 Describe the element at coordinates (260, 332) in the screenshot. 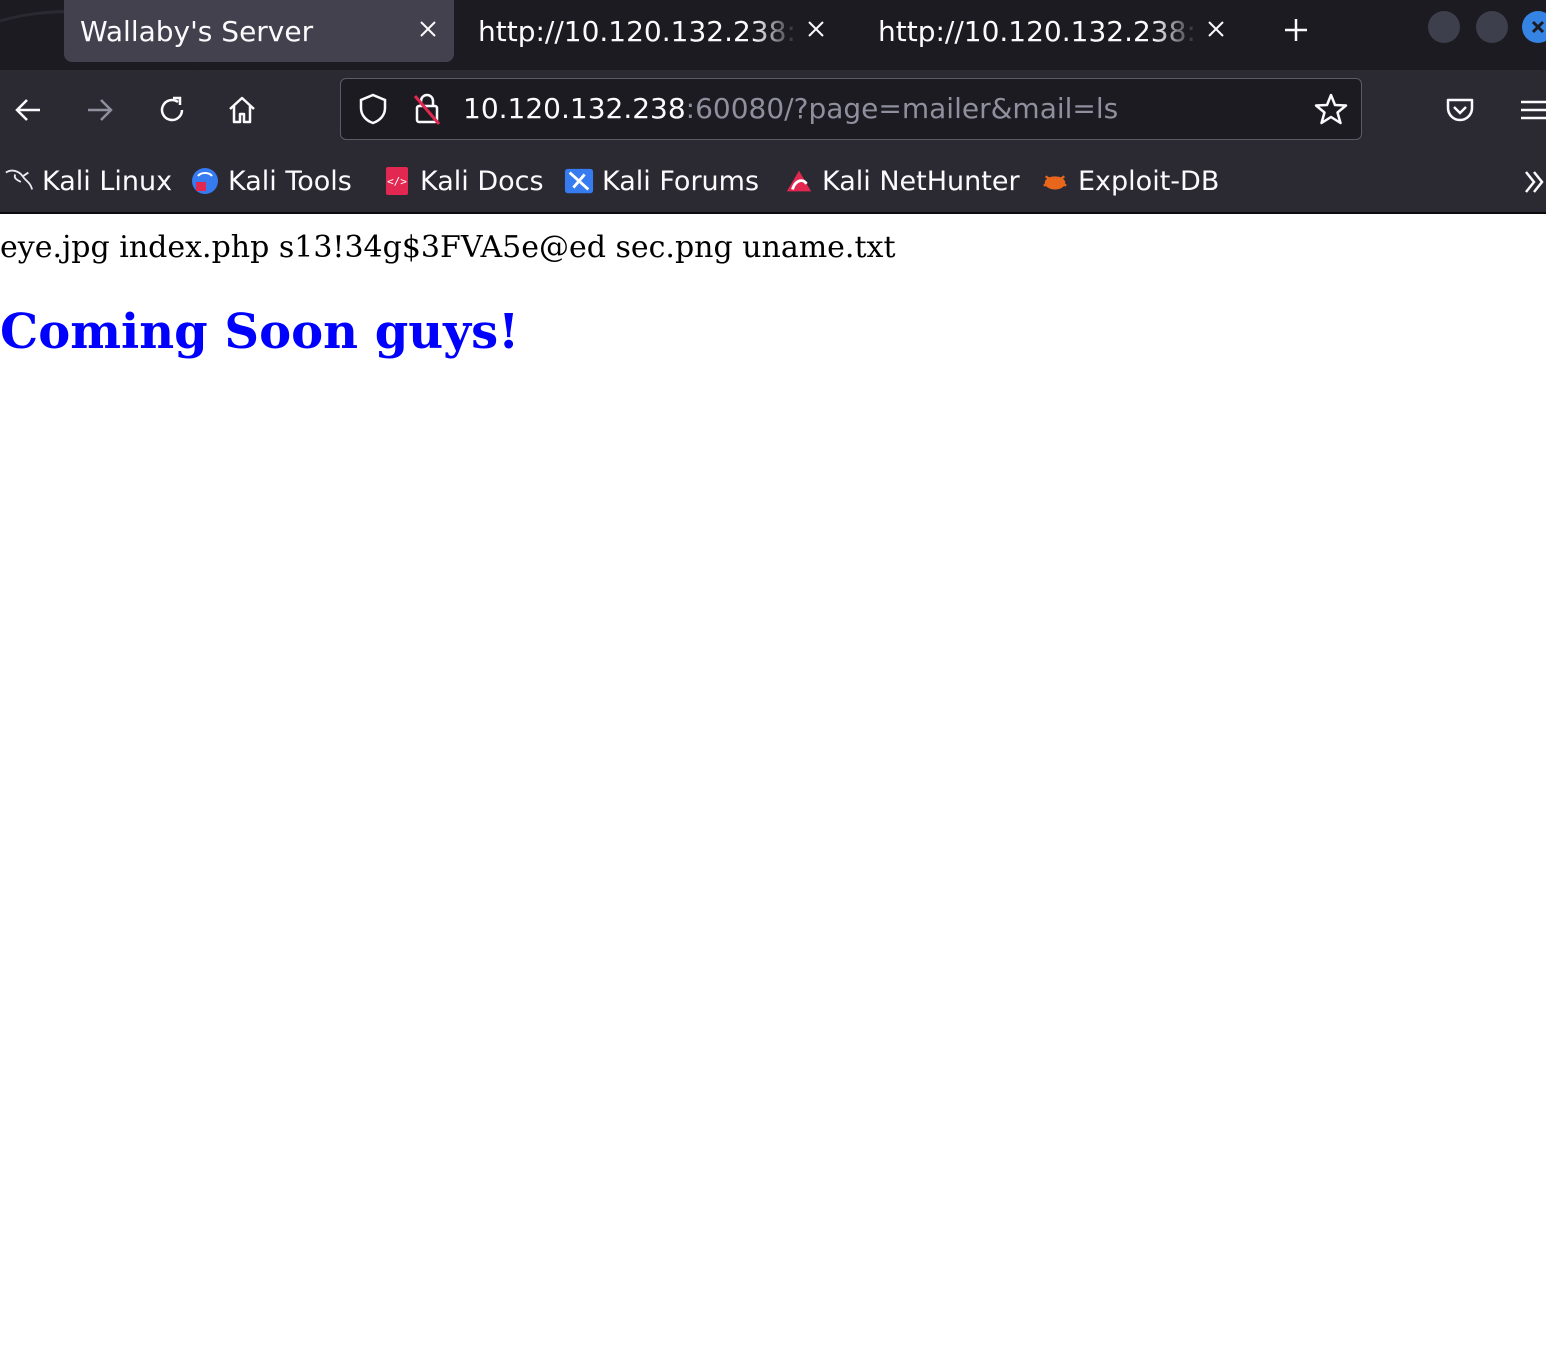

I see `page-heading: Coming Soon guys!` at that location.